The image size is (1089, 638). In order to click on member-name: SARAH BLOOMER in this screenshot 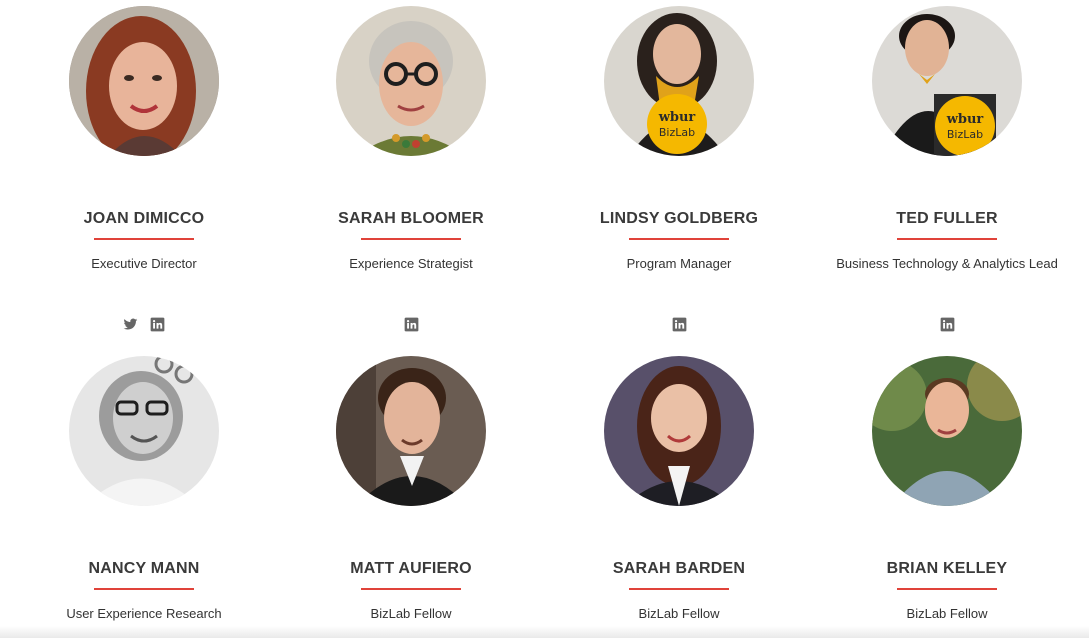, I will do `click(411, 218)`.